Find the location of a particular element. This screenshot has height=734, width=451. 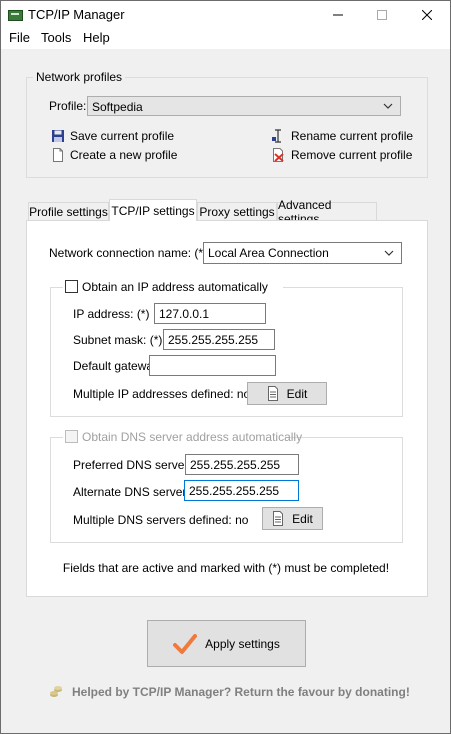

tab-tcpip-settings: TCP/IP settings is located at coordinates (153, 210).